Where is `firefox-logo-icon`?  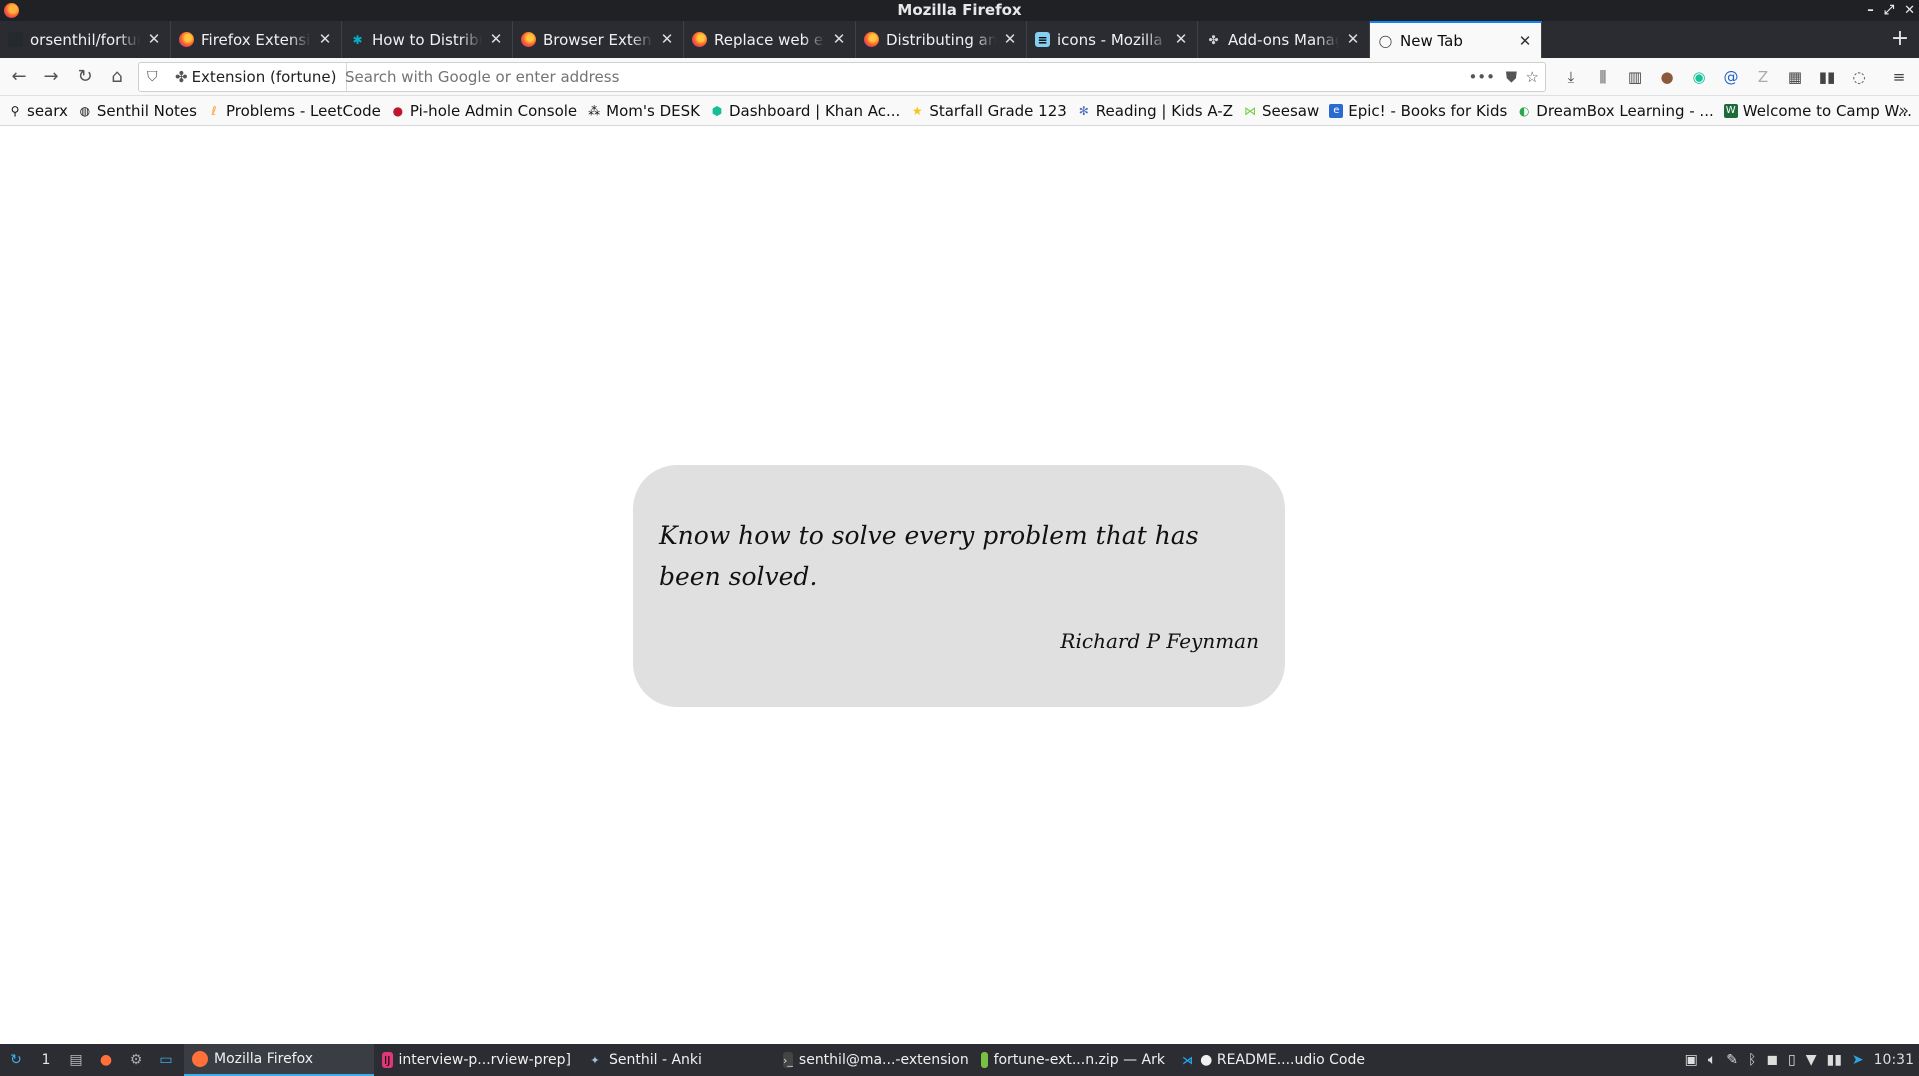 firefox-logo-icon is located at coordinates (11, 10).